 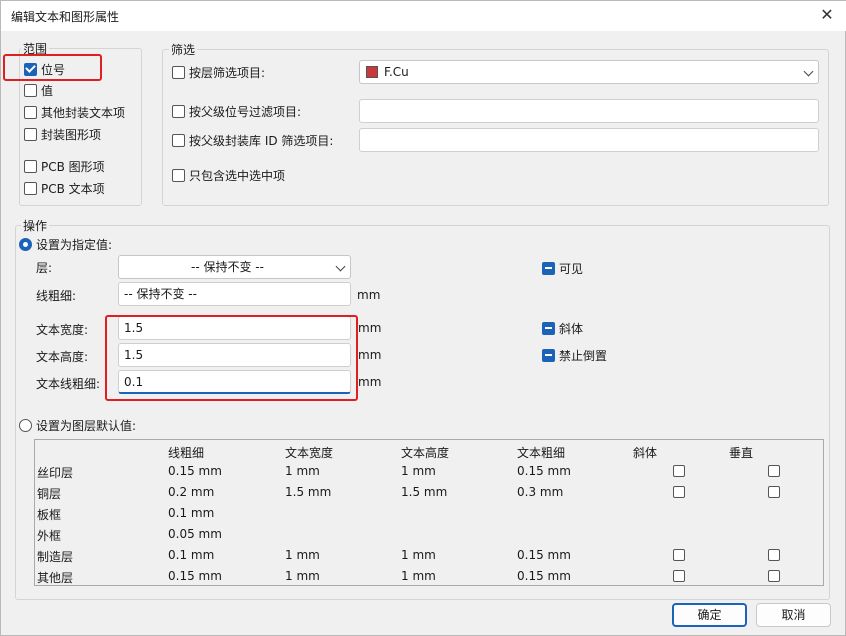 What do you see at coordinates (369, 295) in the screenshot?
I see `line-width-unit: mm` at bounding box center [369, 295].